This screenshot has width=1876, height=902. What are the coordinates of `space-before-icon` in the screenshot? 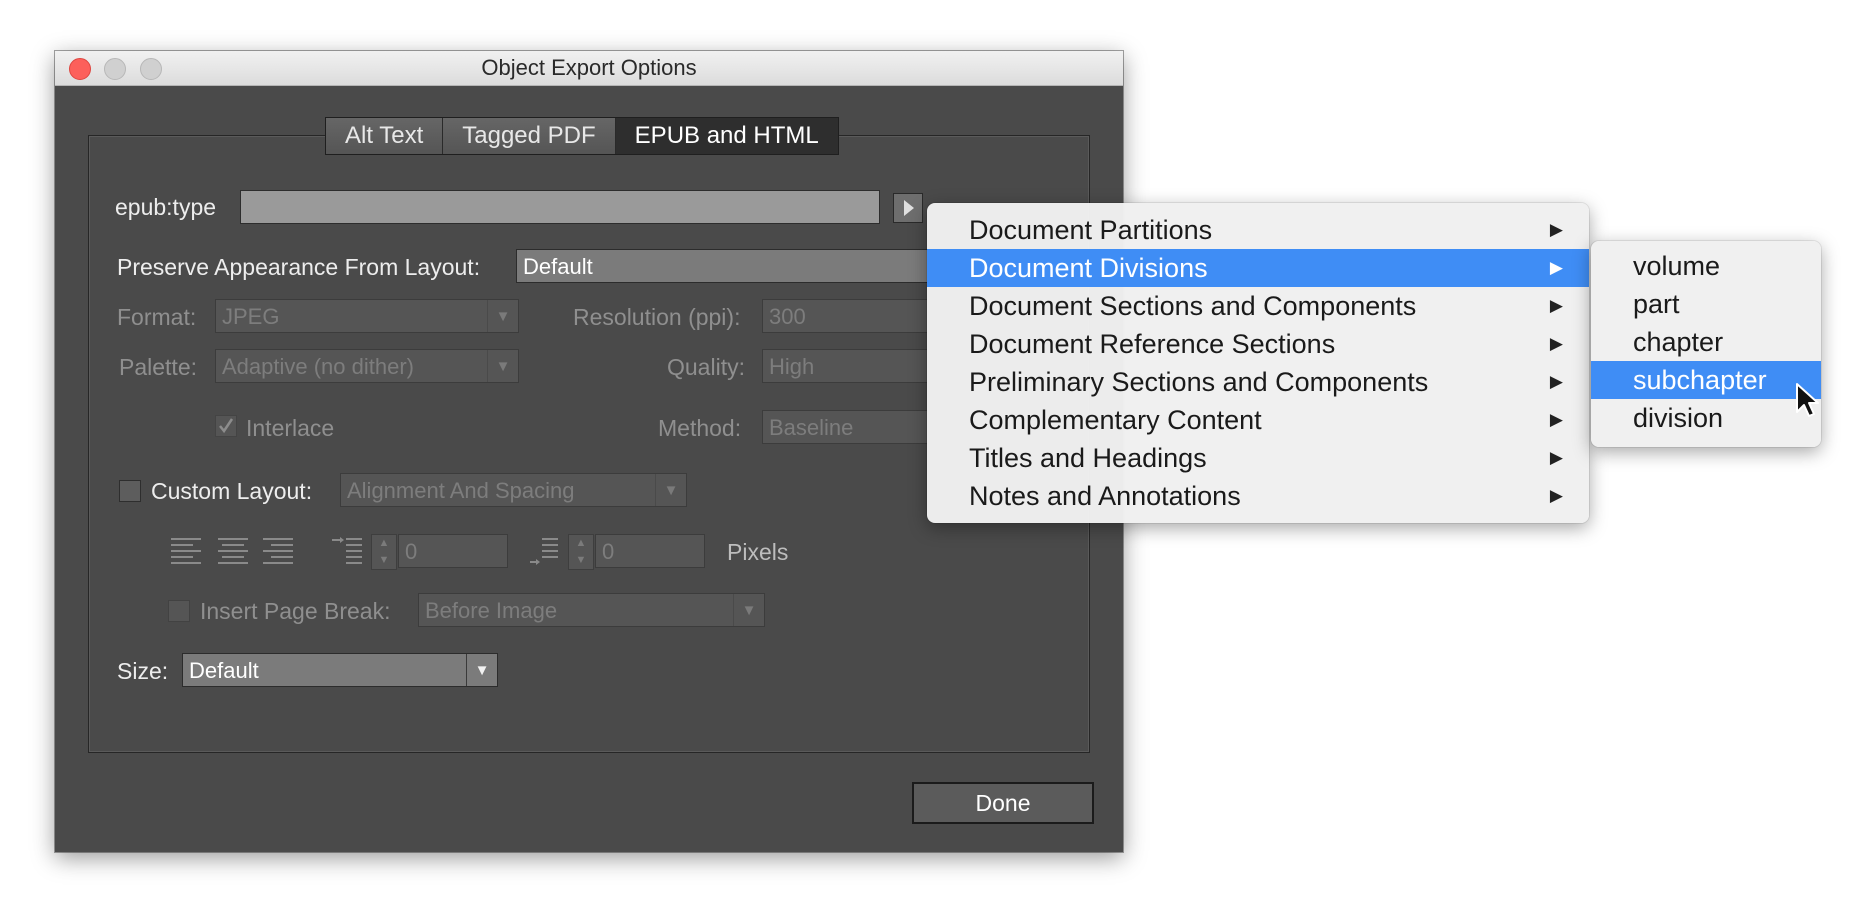 It's located at (347, 551).